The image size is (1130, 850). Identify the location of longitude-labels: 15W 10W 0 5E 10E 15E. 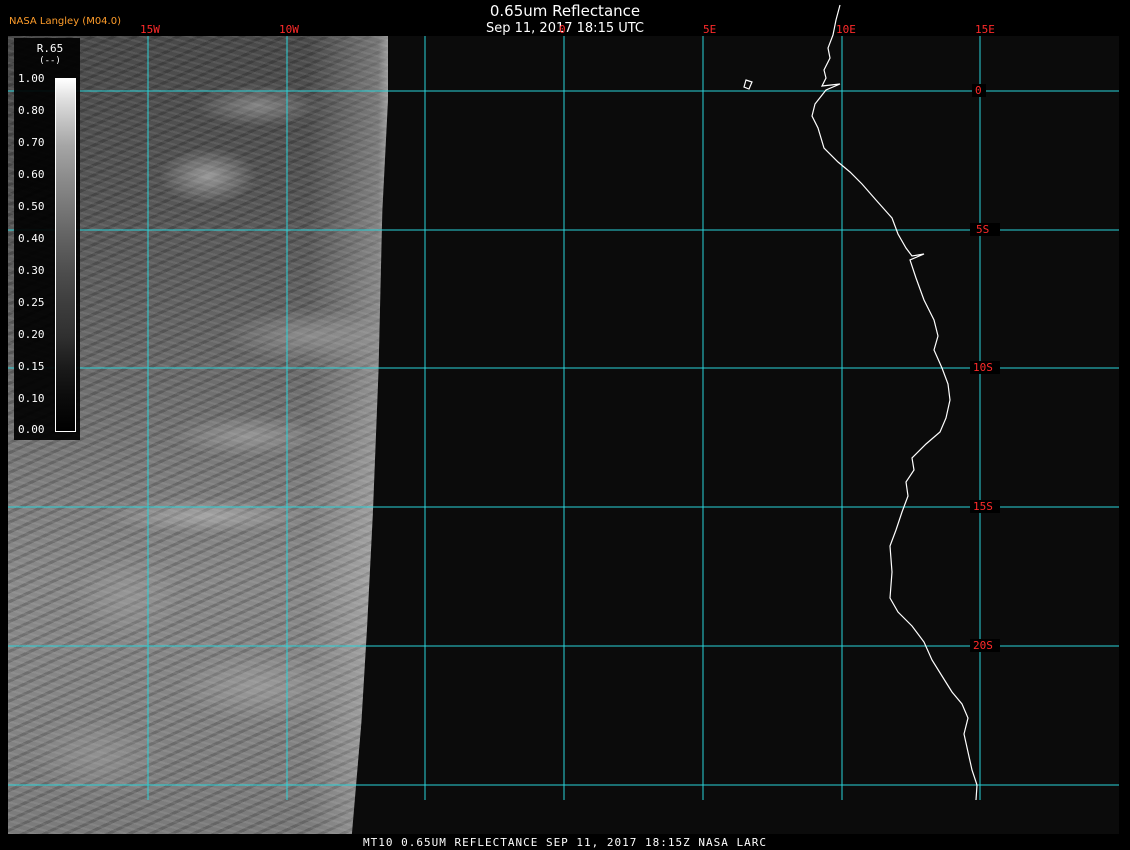
(567, 29).